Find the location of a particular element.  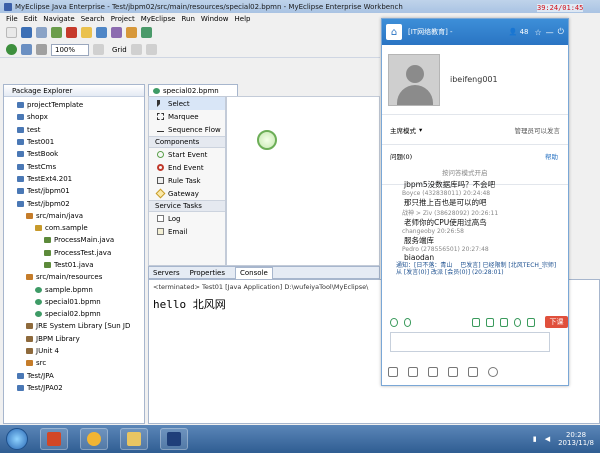

server-icon is located at coordinates (56, 32).